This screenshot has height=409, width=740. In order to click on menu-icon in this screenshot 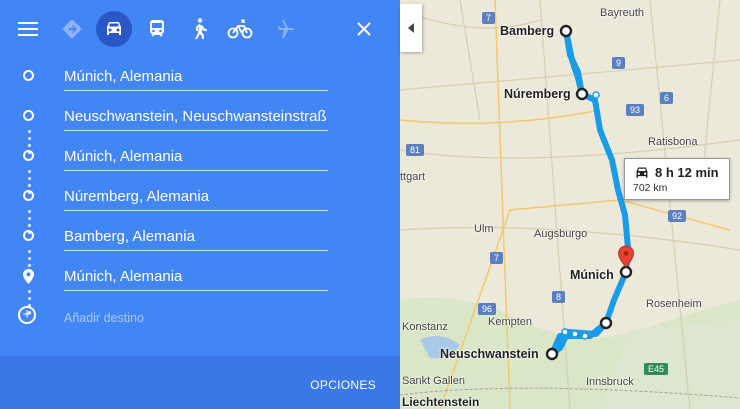, I will do `click(28, 29)`.